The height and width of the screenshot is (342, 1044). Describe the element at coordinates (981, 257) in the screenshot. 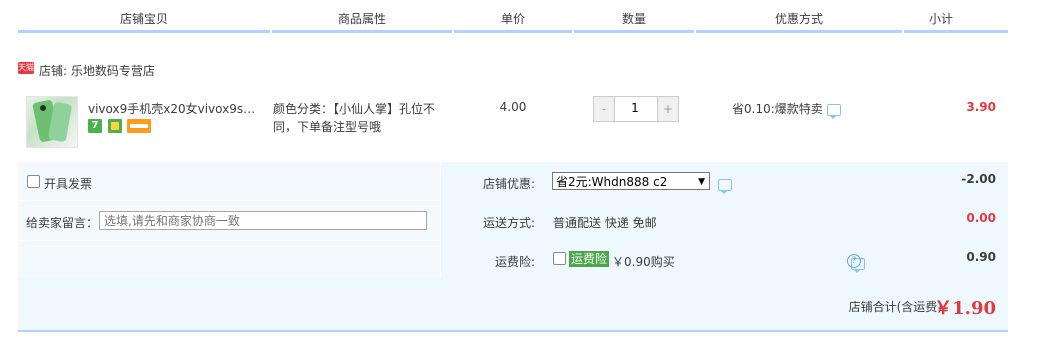

I see `insurance-value: 0.90` at that location.